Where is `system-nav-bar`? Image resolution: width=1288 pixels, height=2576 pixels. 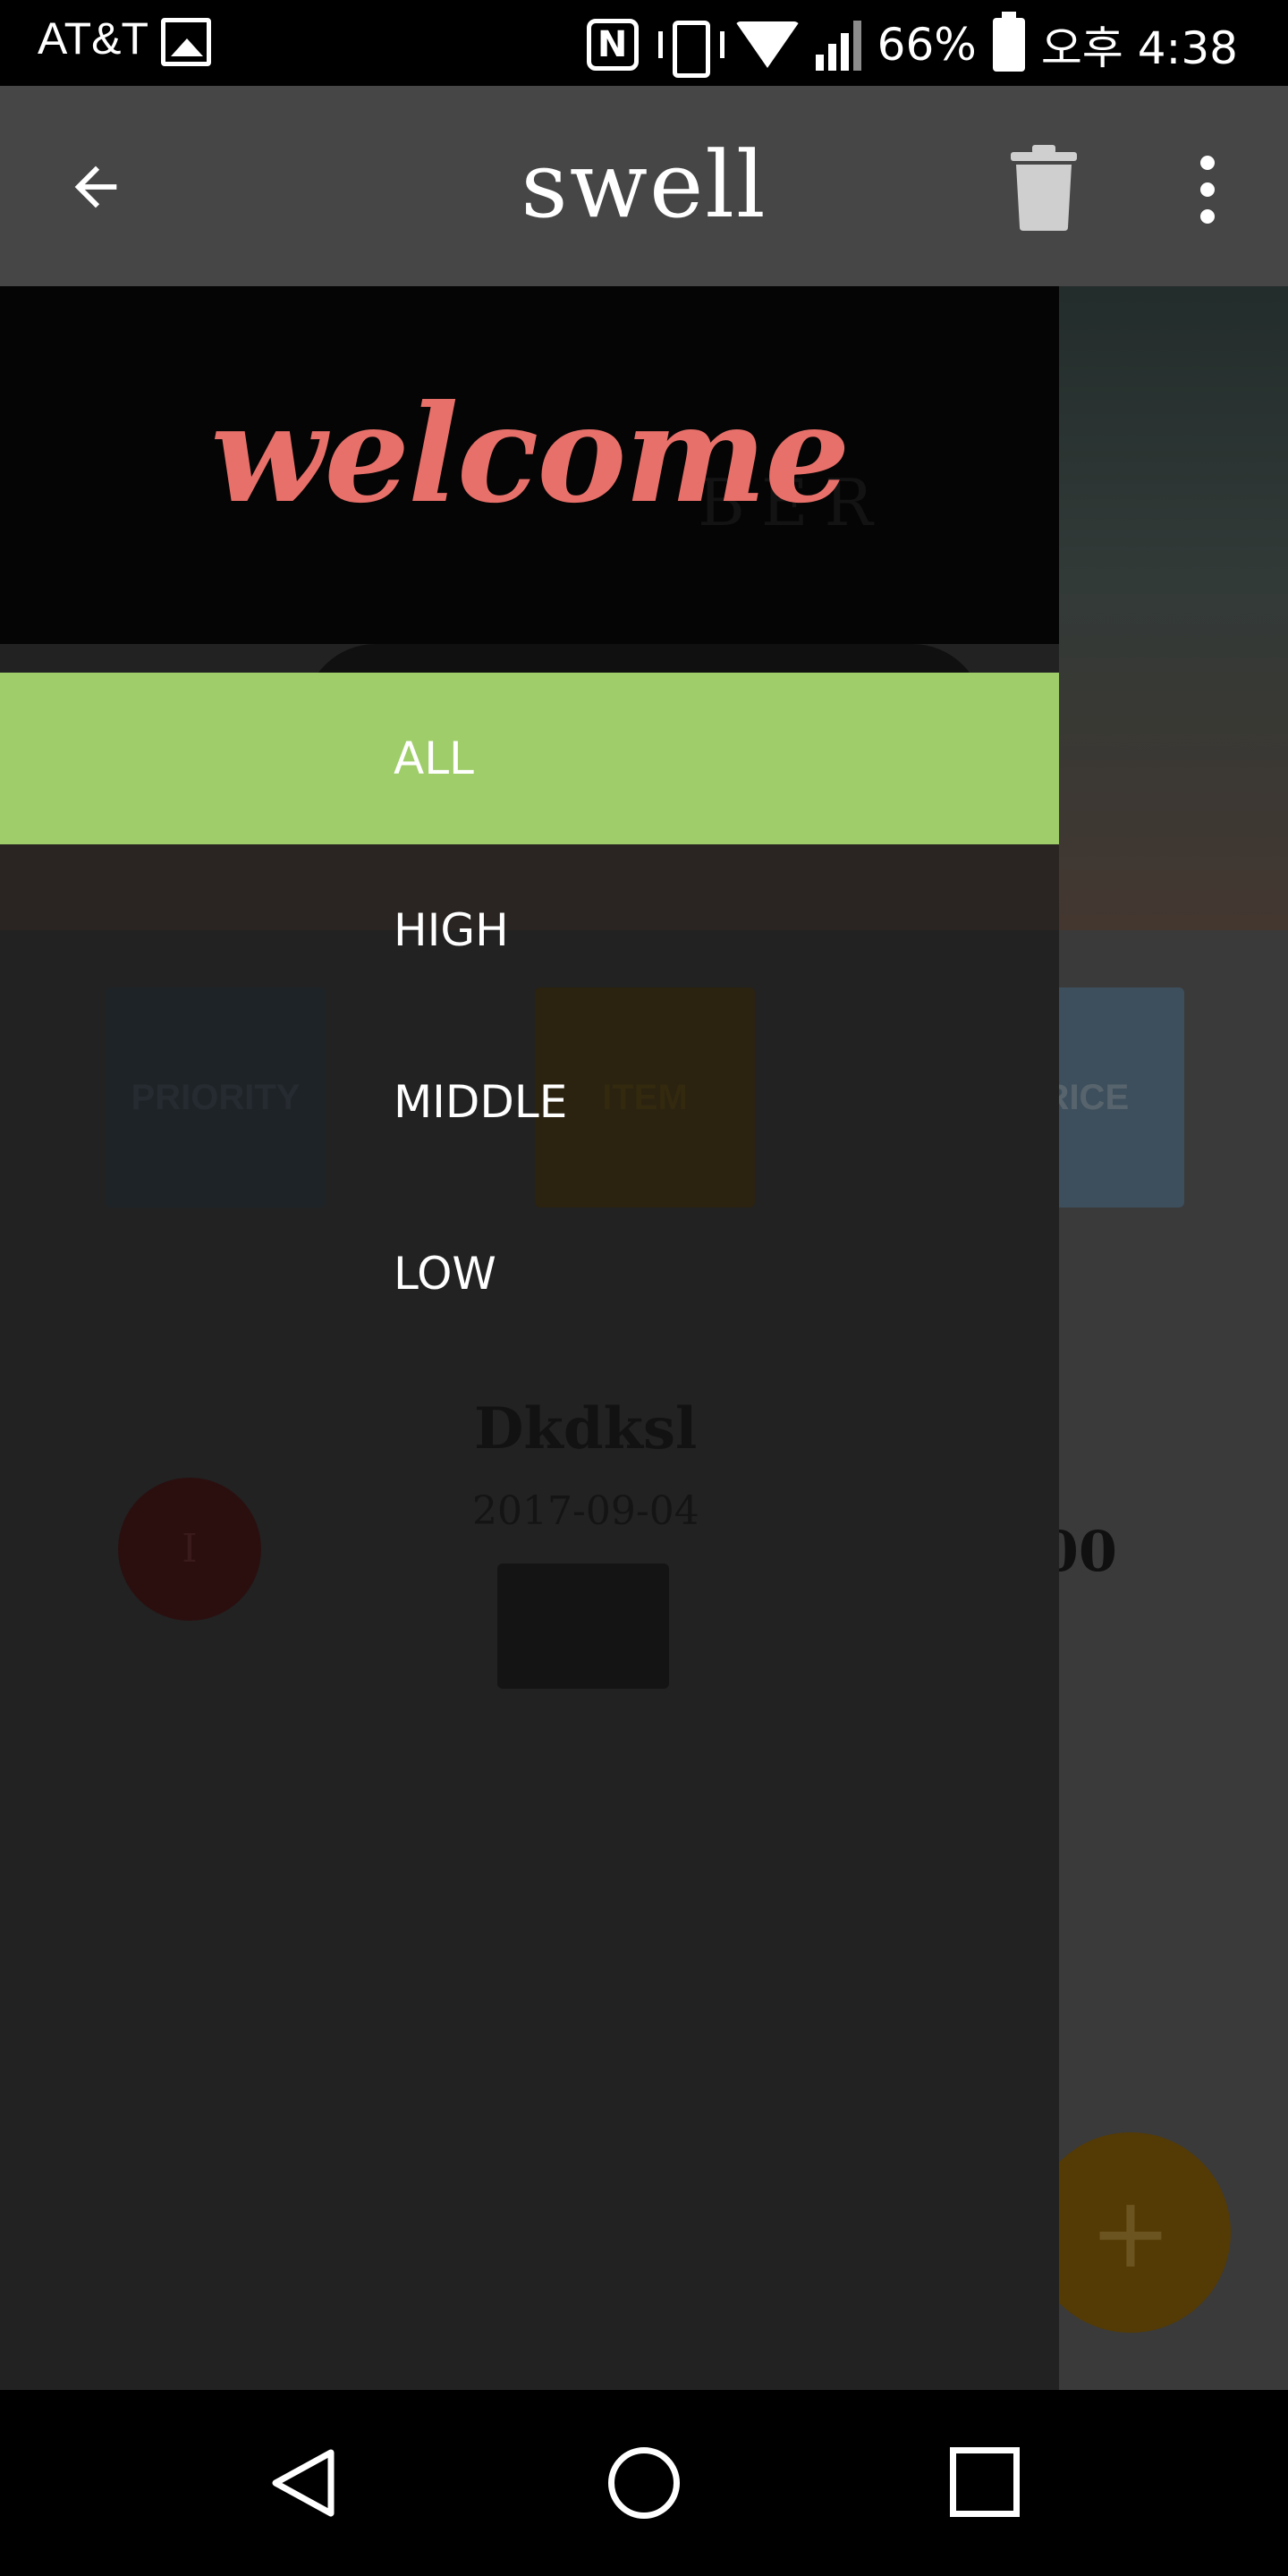
system-nav-bar is located at coordinates (644, 2483).